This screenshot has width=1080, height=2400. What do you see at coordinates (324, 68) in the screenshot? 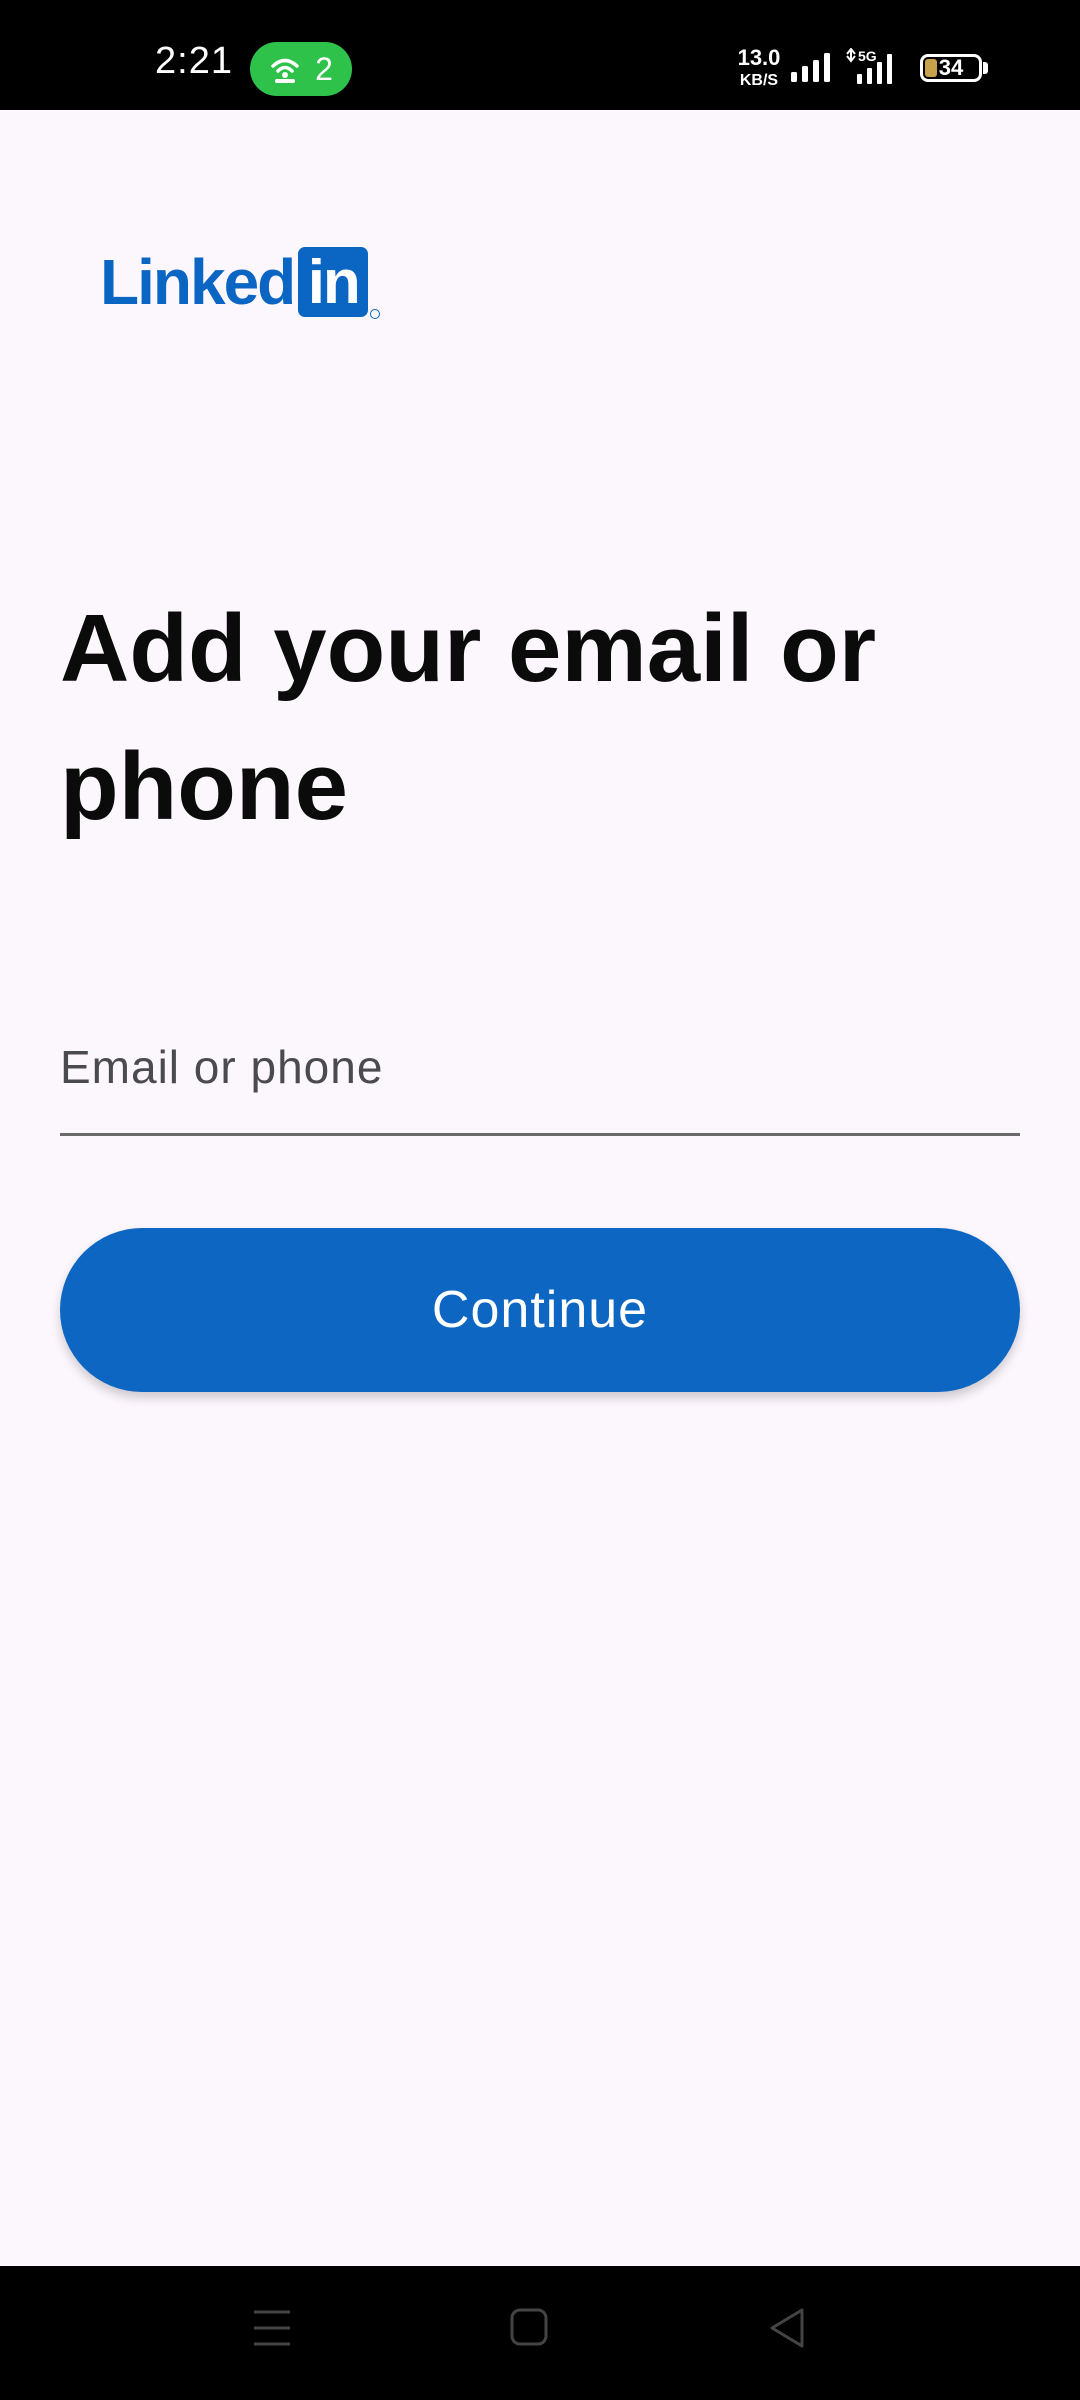
I see `hotspot-count: 2` at bounding box center [324, 68].